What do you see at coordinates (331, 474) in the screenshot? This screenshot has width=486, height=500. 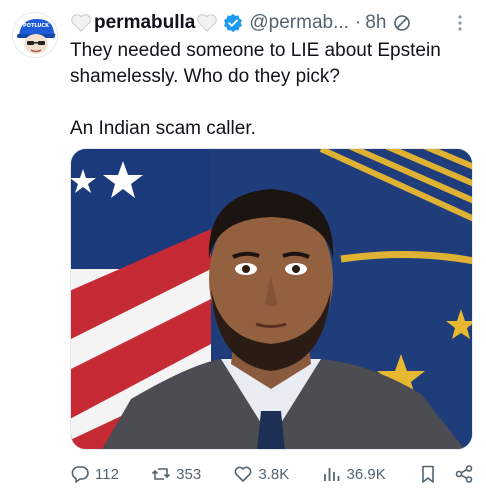 I see `views-icon` at bounding box center [331, 474].